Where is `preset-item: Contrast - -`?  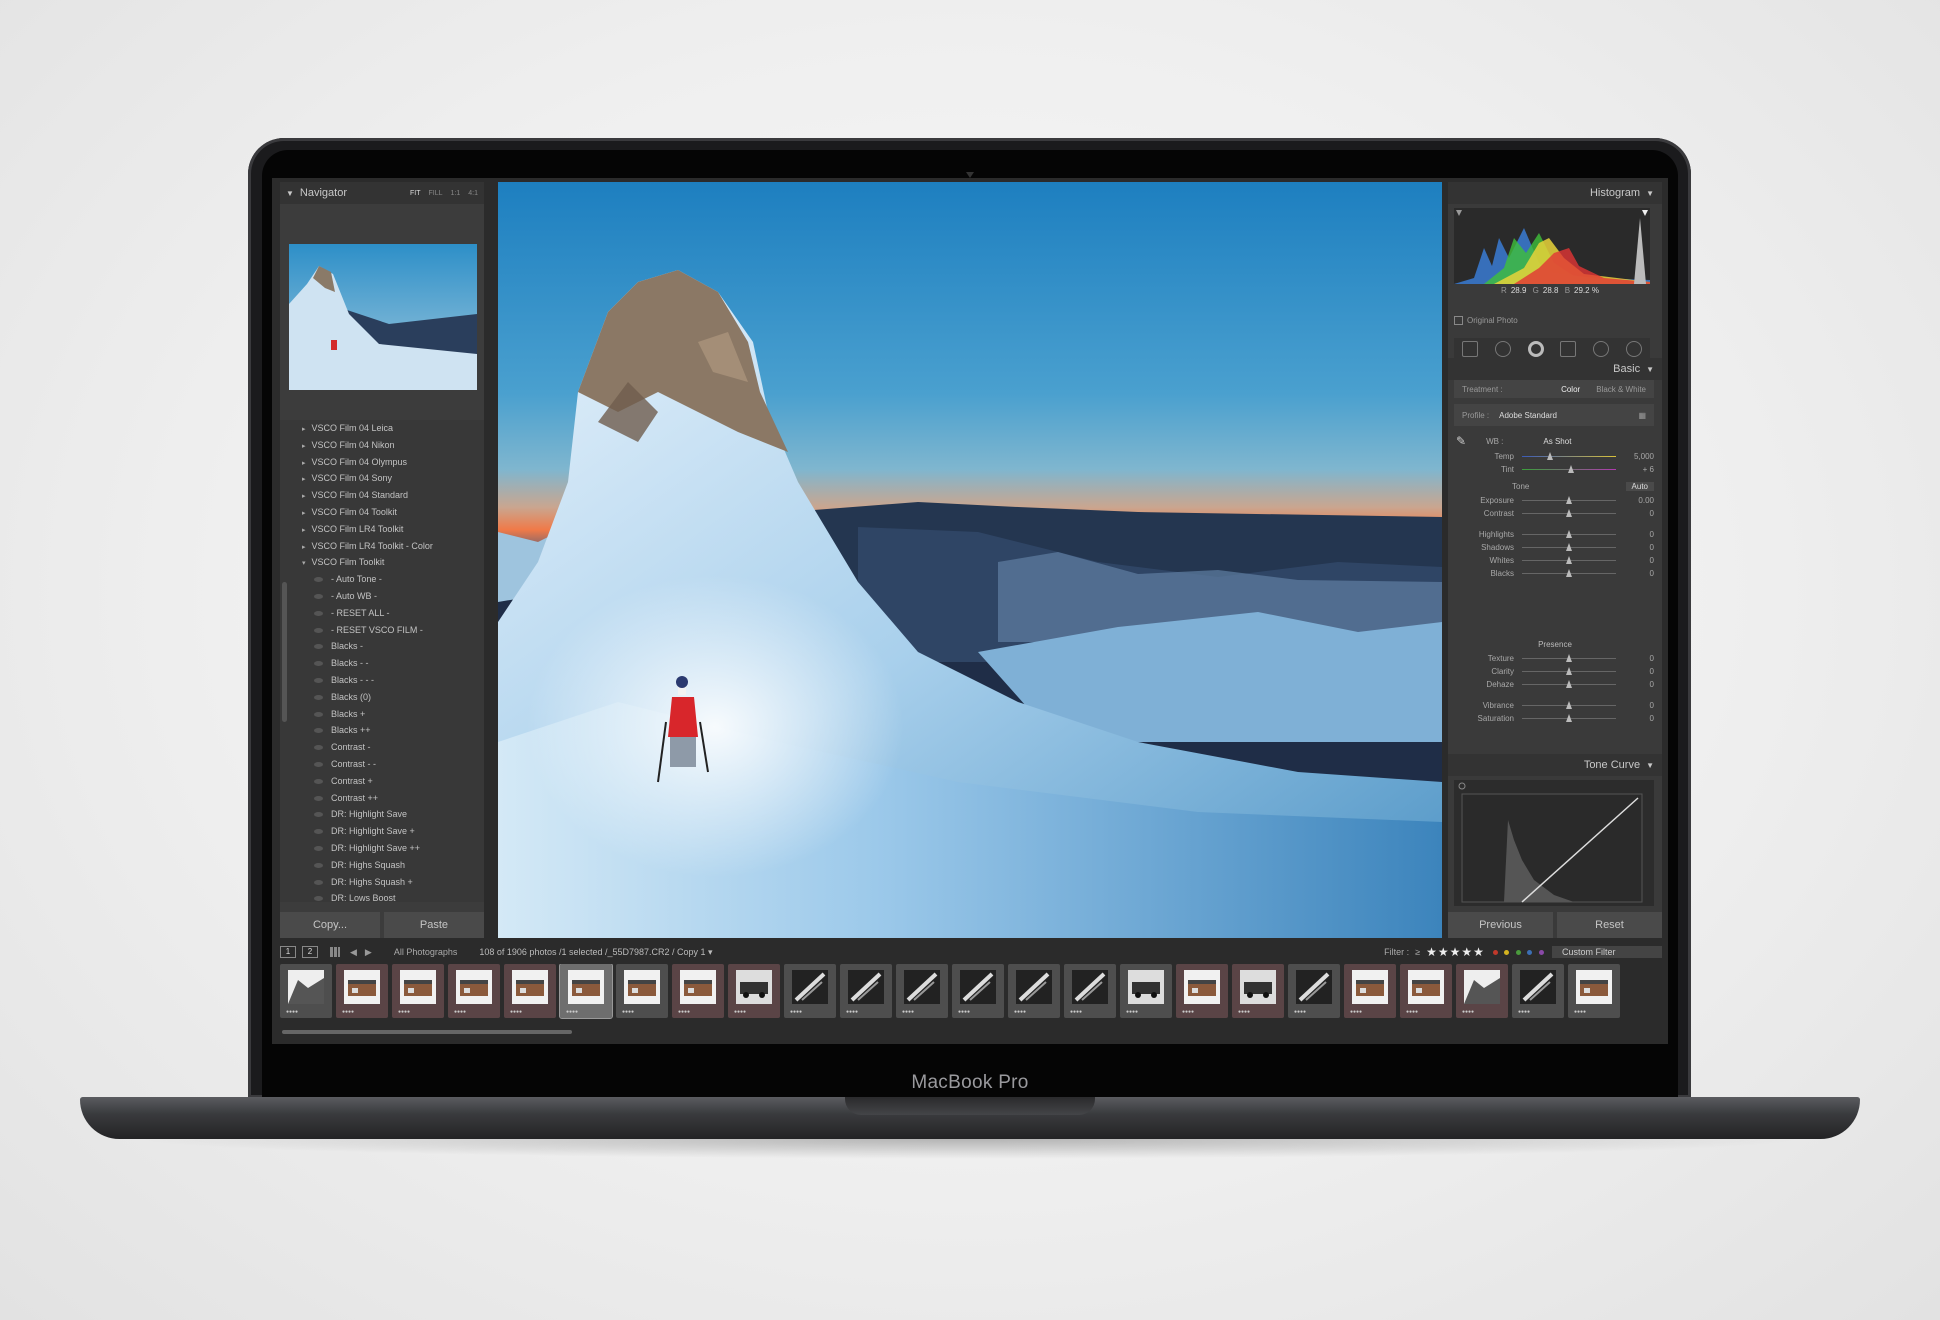
preset-item: Contrast - - is located at coordinates (382, 764).